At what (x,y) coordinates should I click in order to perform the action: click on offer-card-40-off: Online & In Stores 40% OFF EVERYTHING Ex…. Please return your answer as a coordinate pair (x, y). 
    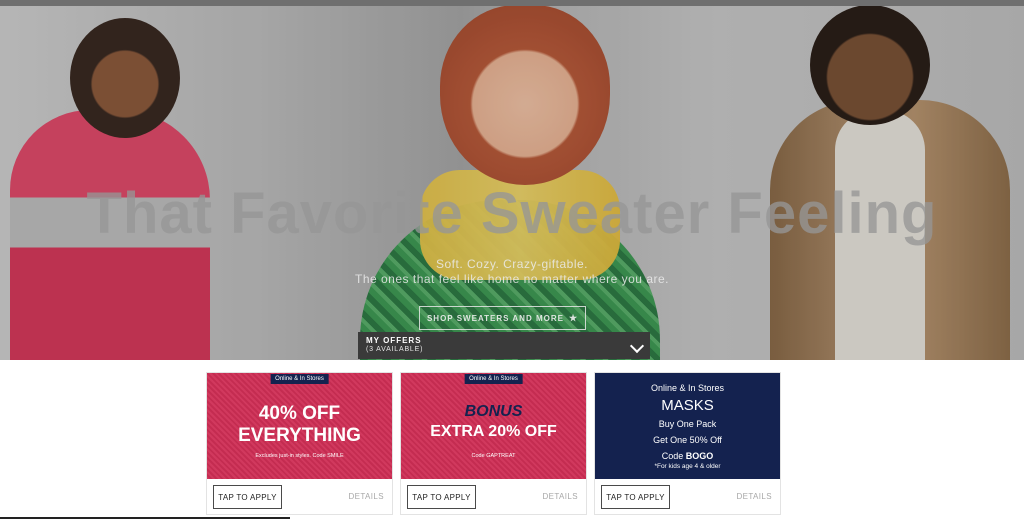
    Looking at the image, I should click on (299, 443).